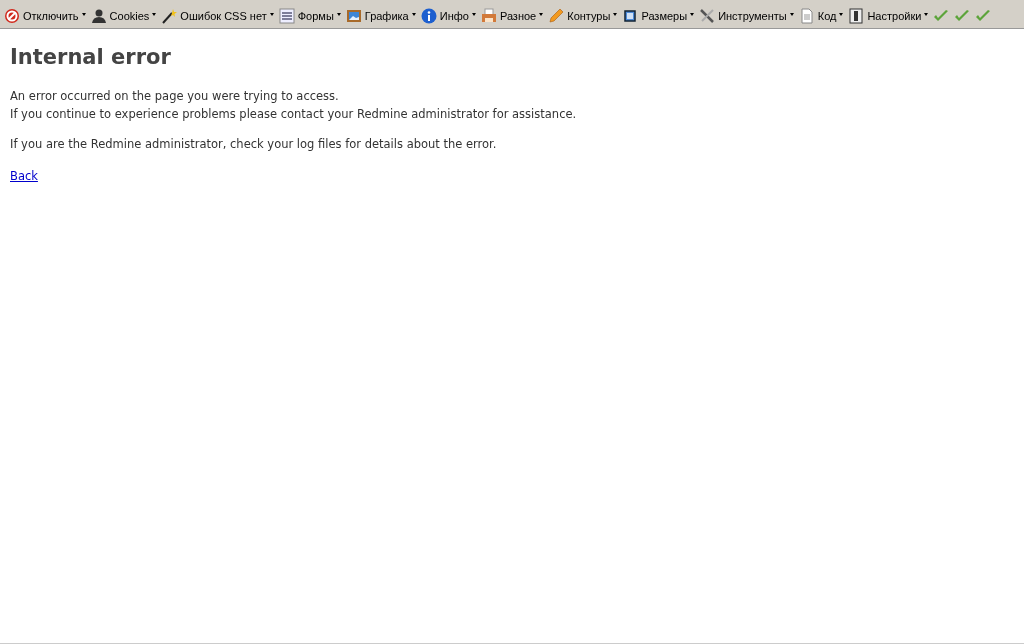 This screenshot has height=644, width=1024. What do you see at coordinates (746, 16) in the screenshot?
I see `toolbar-menu-button: Инструменты` at bounding box center [746, 16].